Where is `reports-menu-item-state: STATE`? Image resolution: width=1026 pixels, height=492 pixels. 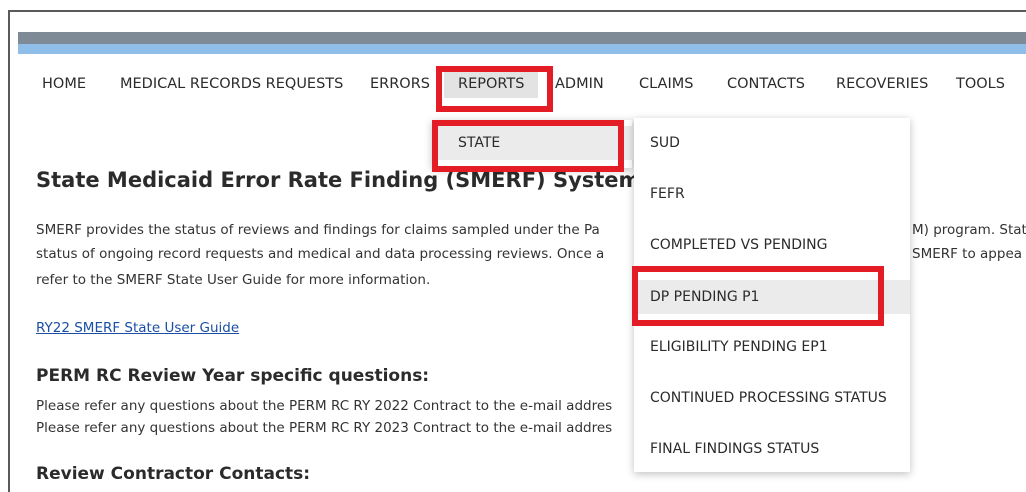 reports-menu-item-state: STATE is located at coordinates (535, 143).